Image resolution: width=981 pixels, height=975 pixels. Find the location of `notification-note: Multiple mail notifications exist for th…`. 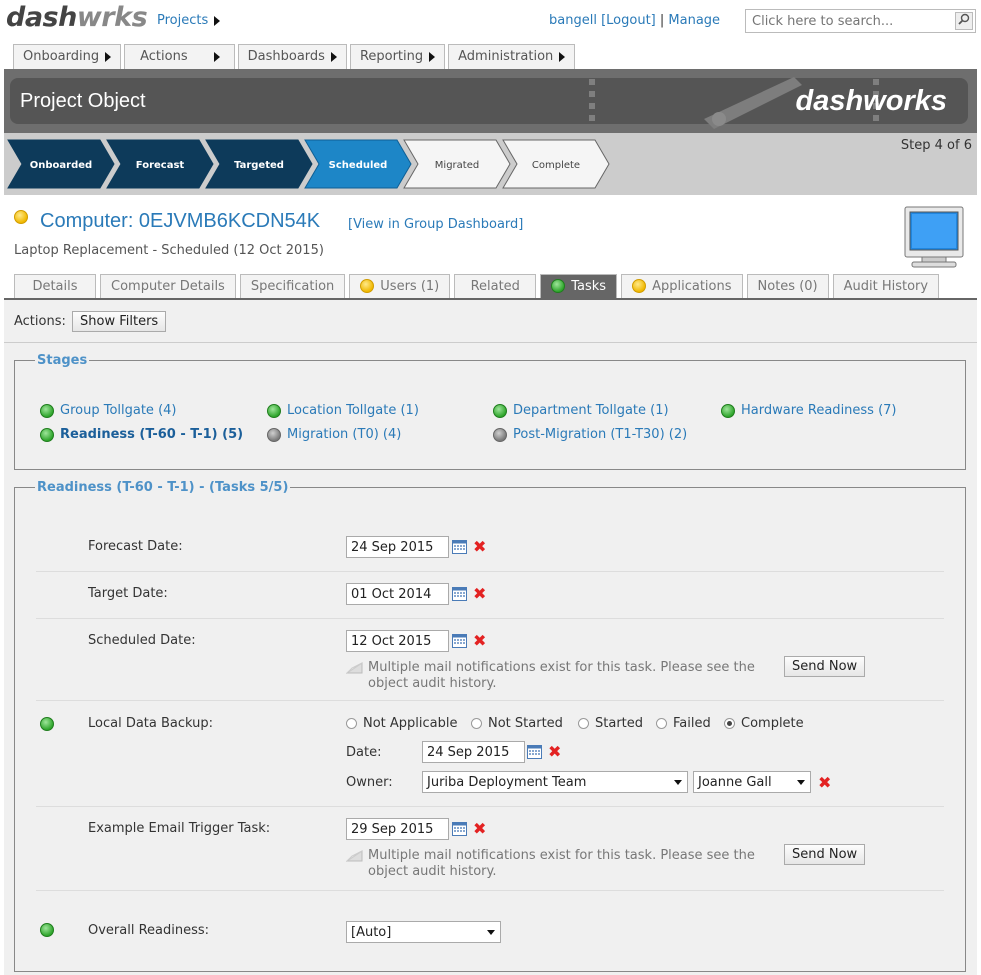

notification-note: Multiple mail notifications exist for th… is located at coordinates (561, 863).